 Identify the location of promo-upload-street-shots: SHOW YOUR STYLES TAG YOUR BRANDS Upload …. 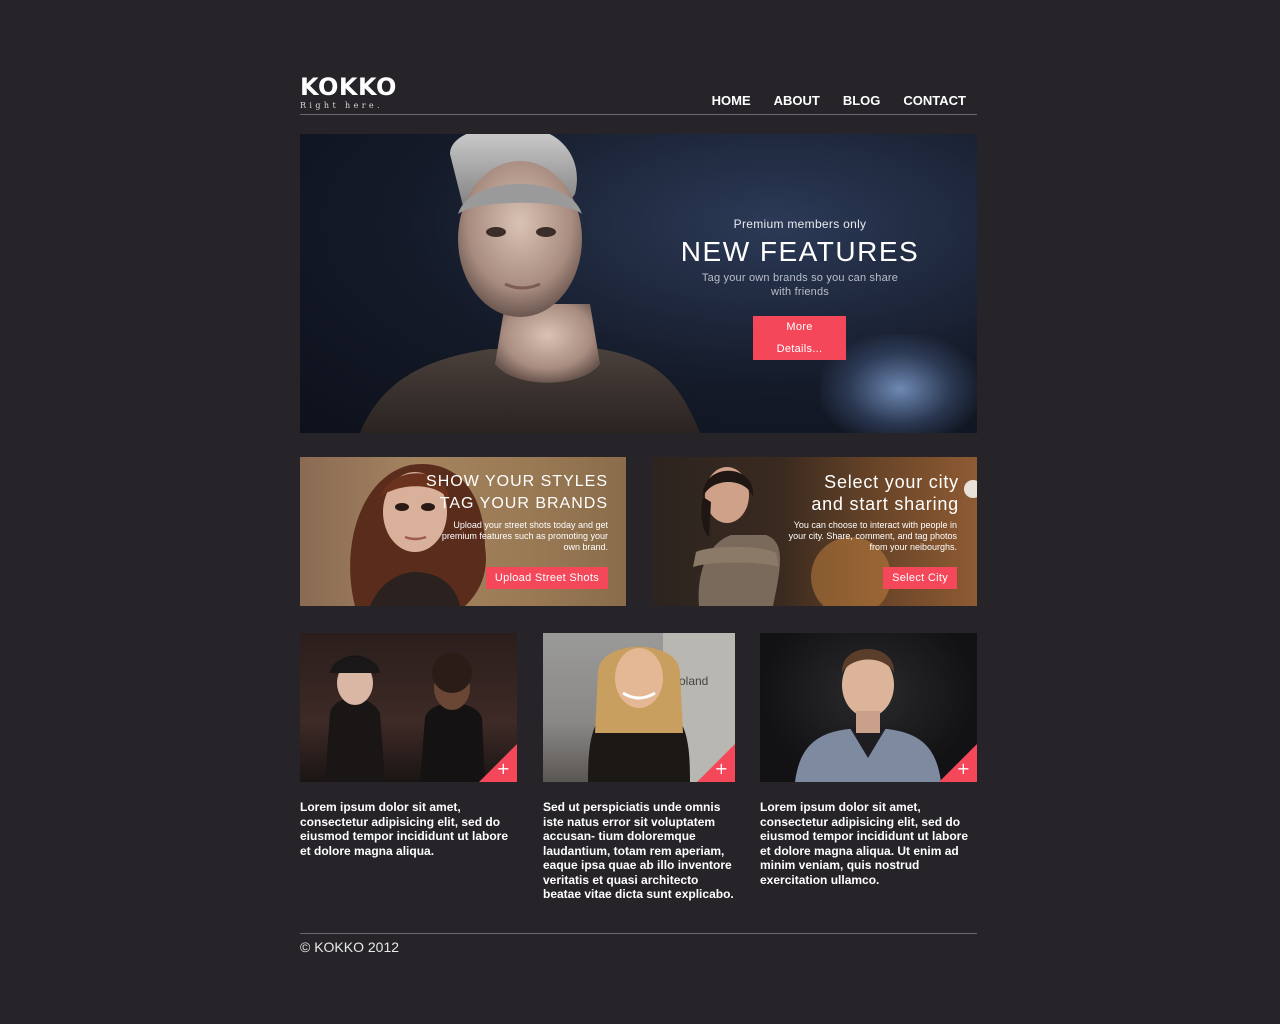
(463, 531).